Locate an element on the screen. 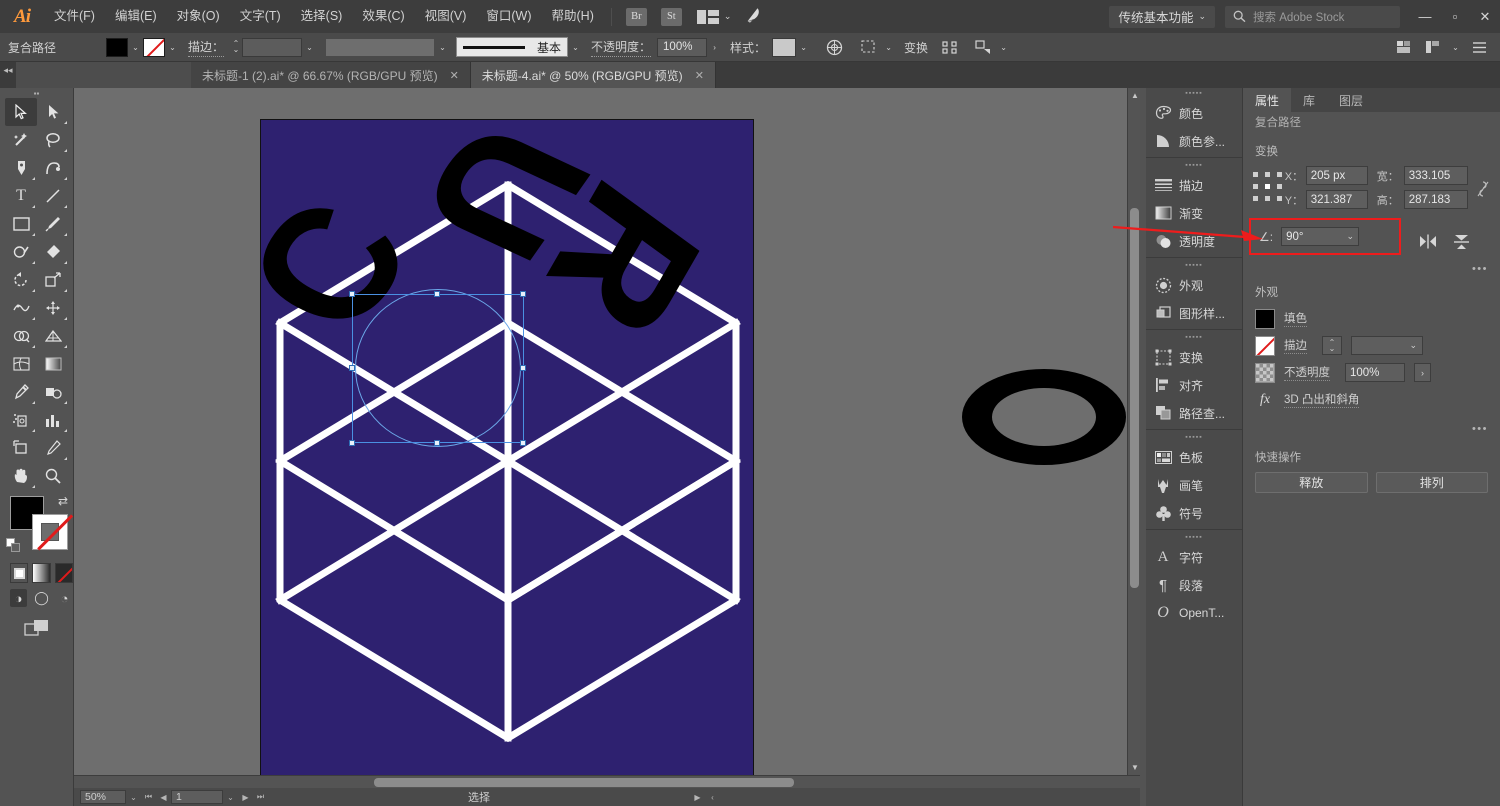 This screenshot has height=806, width=1500. status-resize-icon: ‹ is located at coordinates (712, 797).